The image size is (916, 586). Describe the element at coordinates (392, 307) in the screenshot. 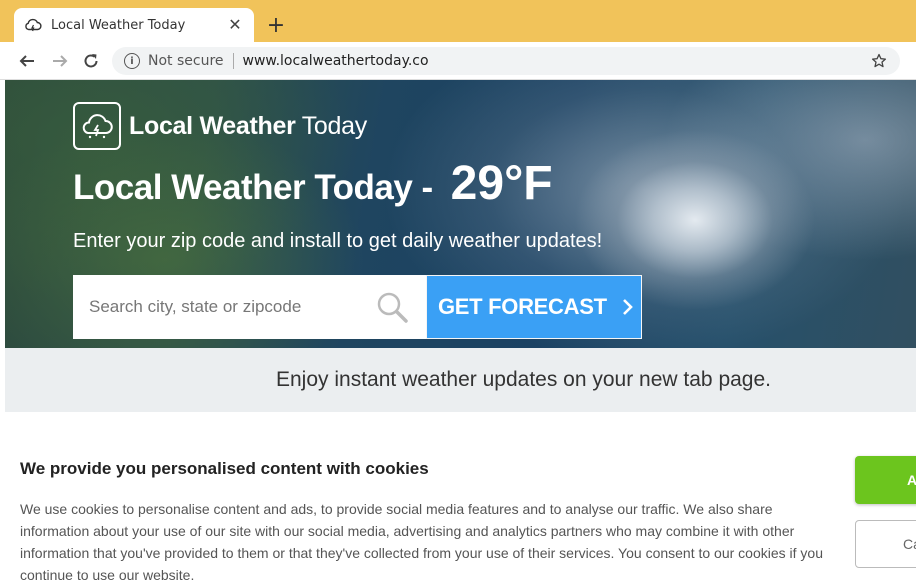

I see `search-icon` at that location.